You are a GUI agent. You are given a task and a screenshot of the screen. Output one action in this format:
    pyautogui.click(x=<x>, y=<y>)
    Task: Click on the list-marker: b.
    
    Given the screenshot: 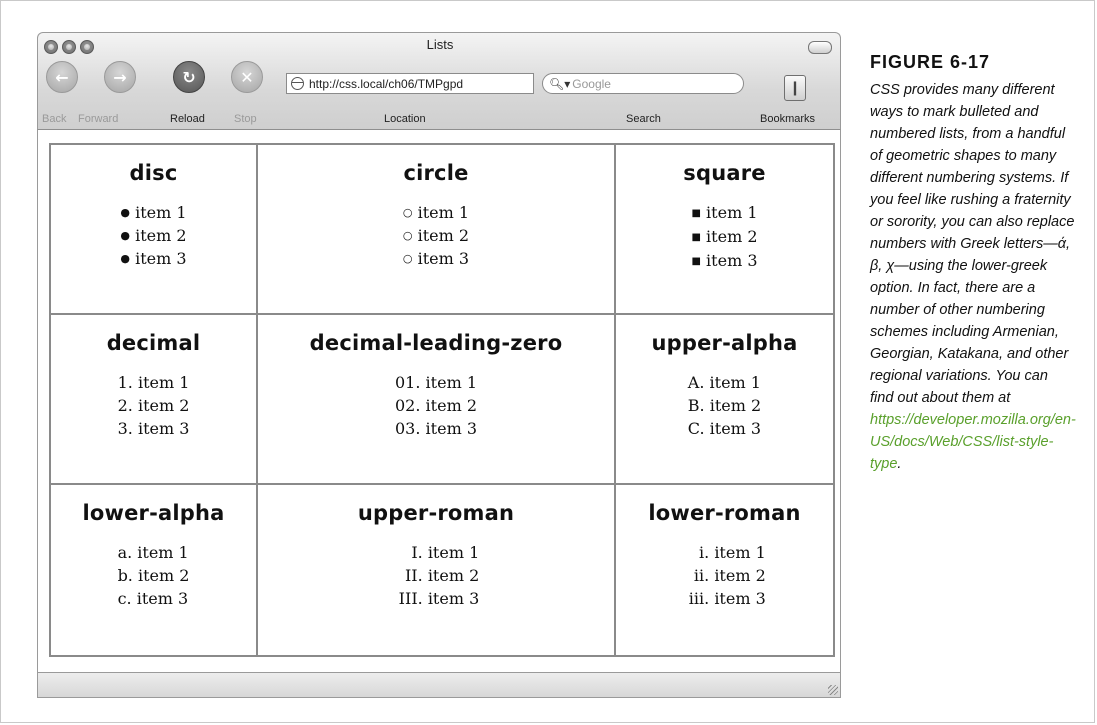 What is the action you would take?
    pyautogui.click(x=125, y=575)
    